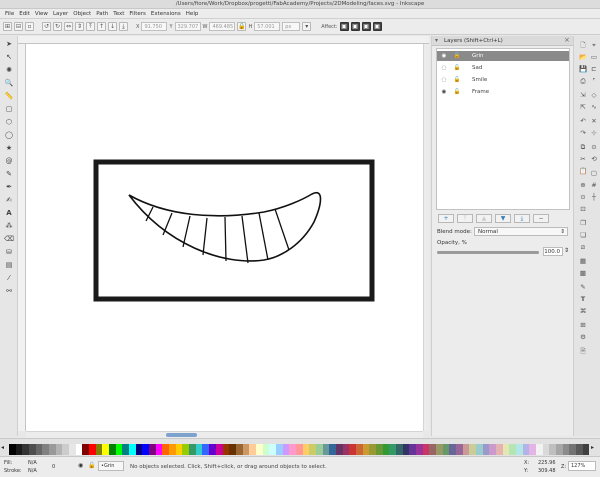 This screenshot has height=477, width=600. What do you see at coordinates (583, 247) in the screenshot?
I see `unlink-clone-icon: ⧄` at bounding box center [583, 247].